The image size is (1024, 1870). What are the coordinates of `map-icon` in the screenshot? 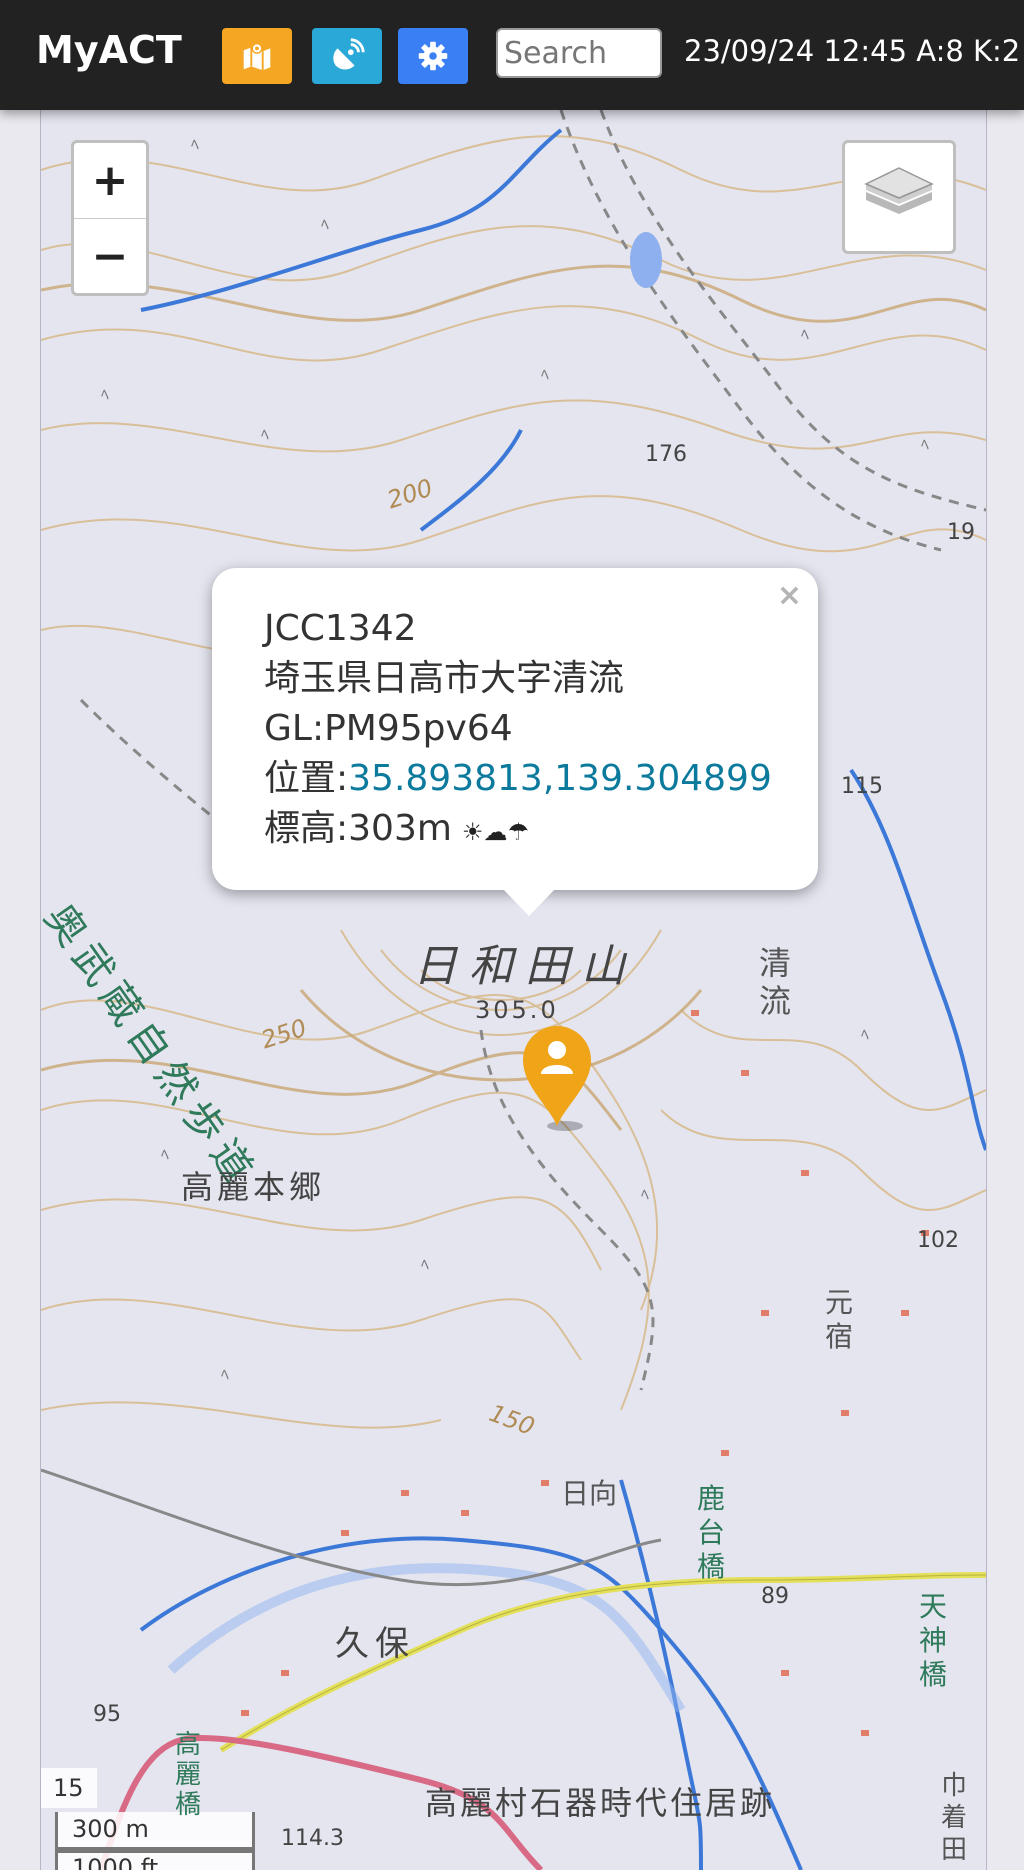 It's located at (257, 56).